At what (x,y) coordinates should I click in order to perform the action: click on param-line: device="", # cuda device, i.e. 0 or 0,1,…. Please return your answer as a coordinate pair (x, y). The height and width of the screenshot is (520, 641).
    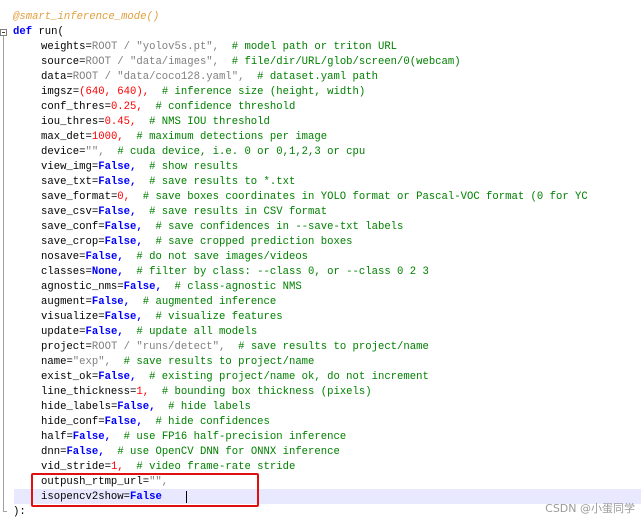
    Looking at the image, I should click on (189, 152).